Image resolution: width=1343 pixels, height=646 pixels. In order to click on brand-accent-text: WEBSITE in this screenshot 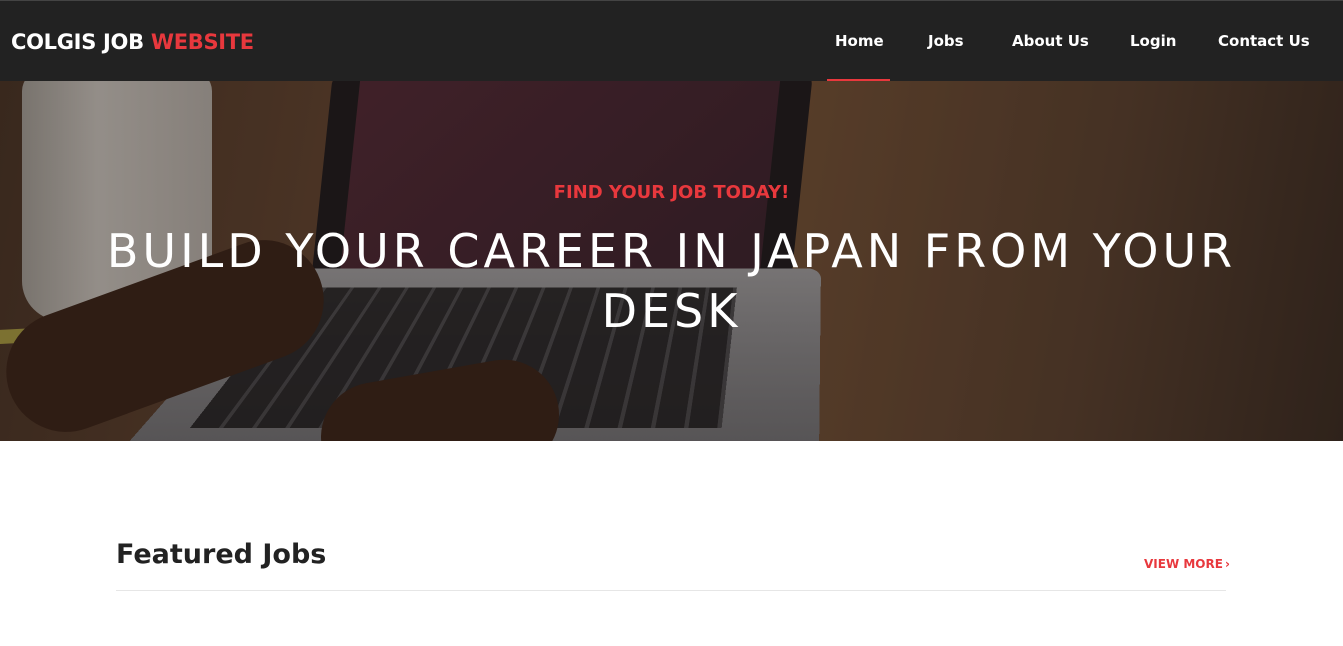, I will do `click(202, 42)`.